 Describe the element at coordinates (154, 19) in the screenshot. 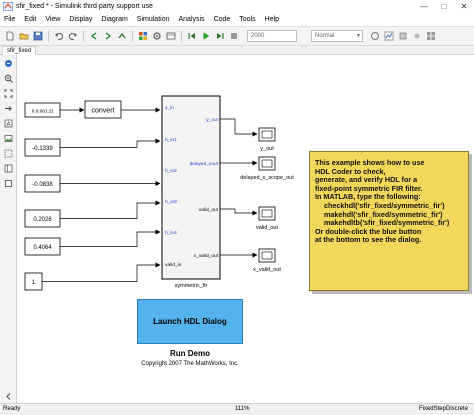

I see `menu-simulation: Simulation` at that location.